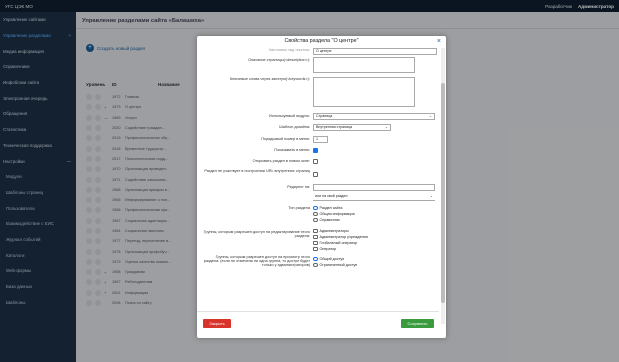  Describe the element at coordinates (337, 214) in the screenshot. I see `option-label: Общая информация` at that location.